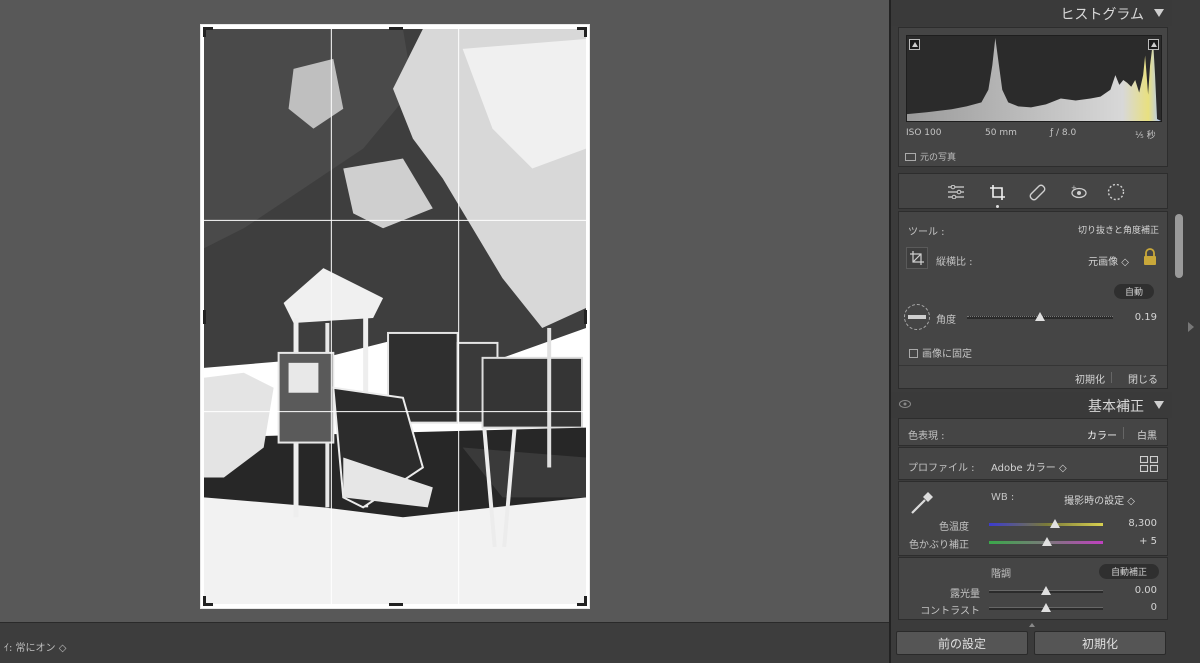  Describe the element at coordinates (954, 527) in the screenshot. I see `temp-label: 色温度` at that location.